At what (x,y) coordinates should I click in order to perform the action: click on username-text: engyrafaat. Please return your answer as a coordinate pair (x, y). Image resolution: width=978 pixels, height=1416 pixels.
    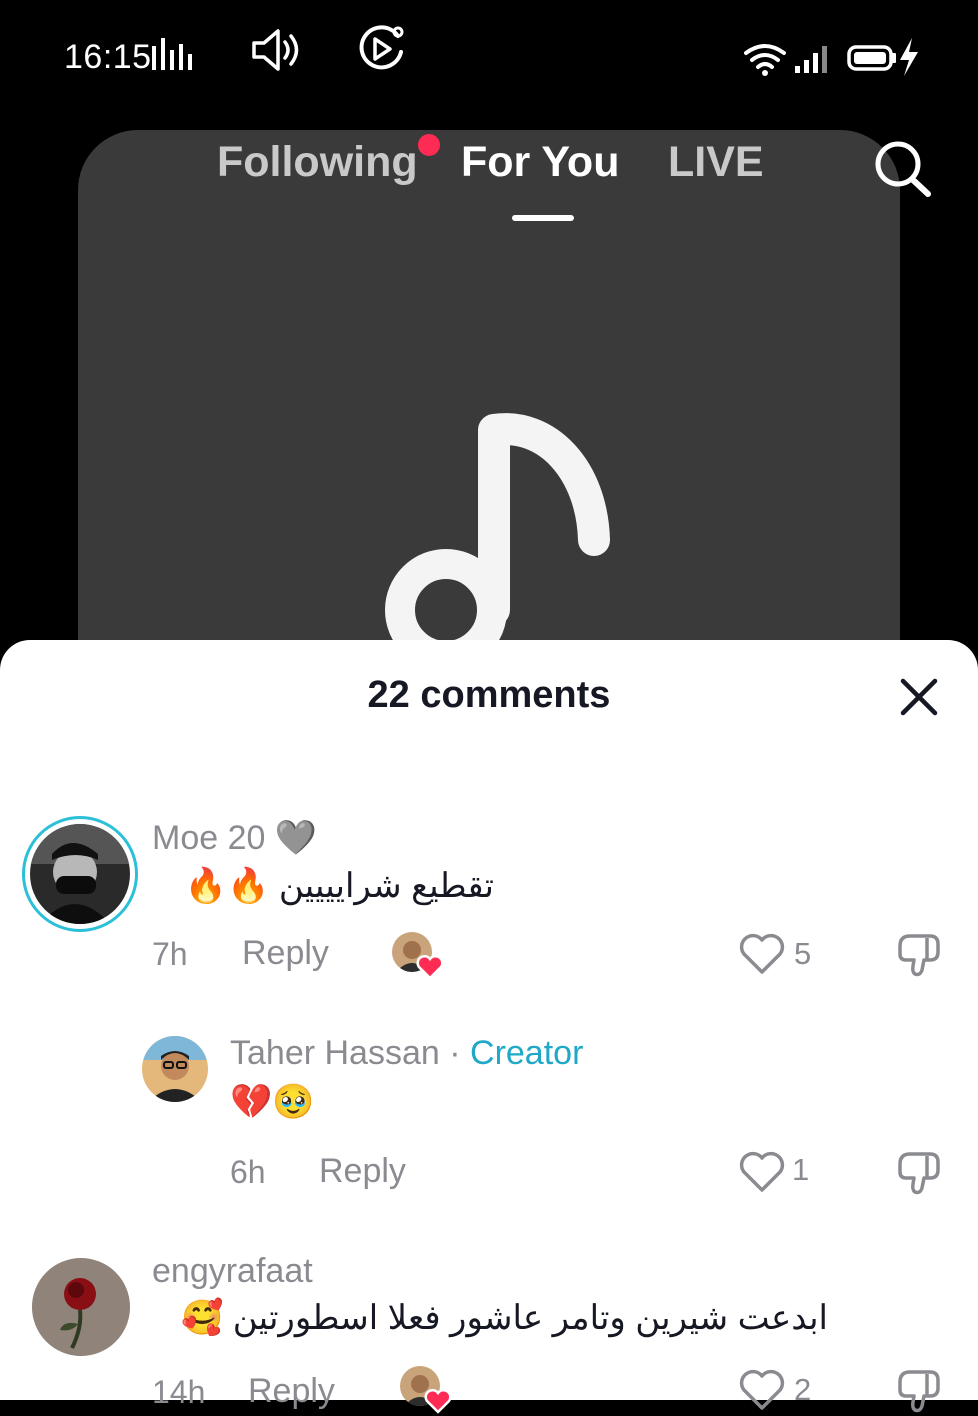
    Looking at the image, I should click on (232, 1271).